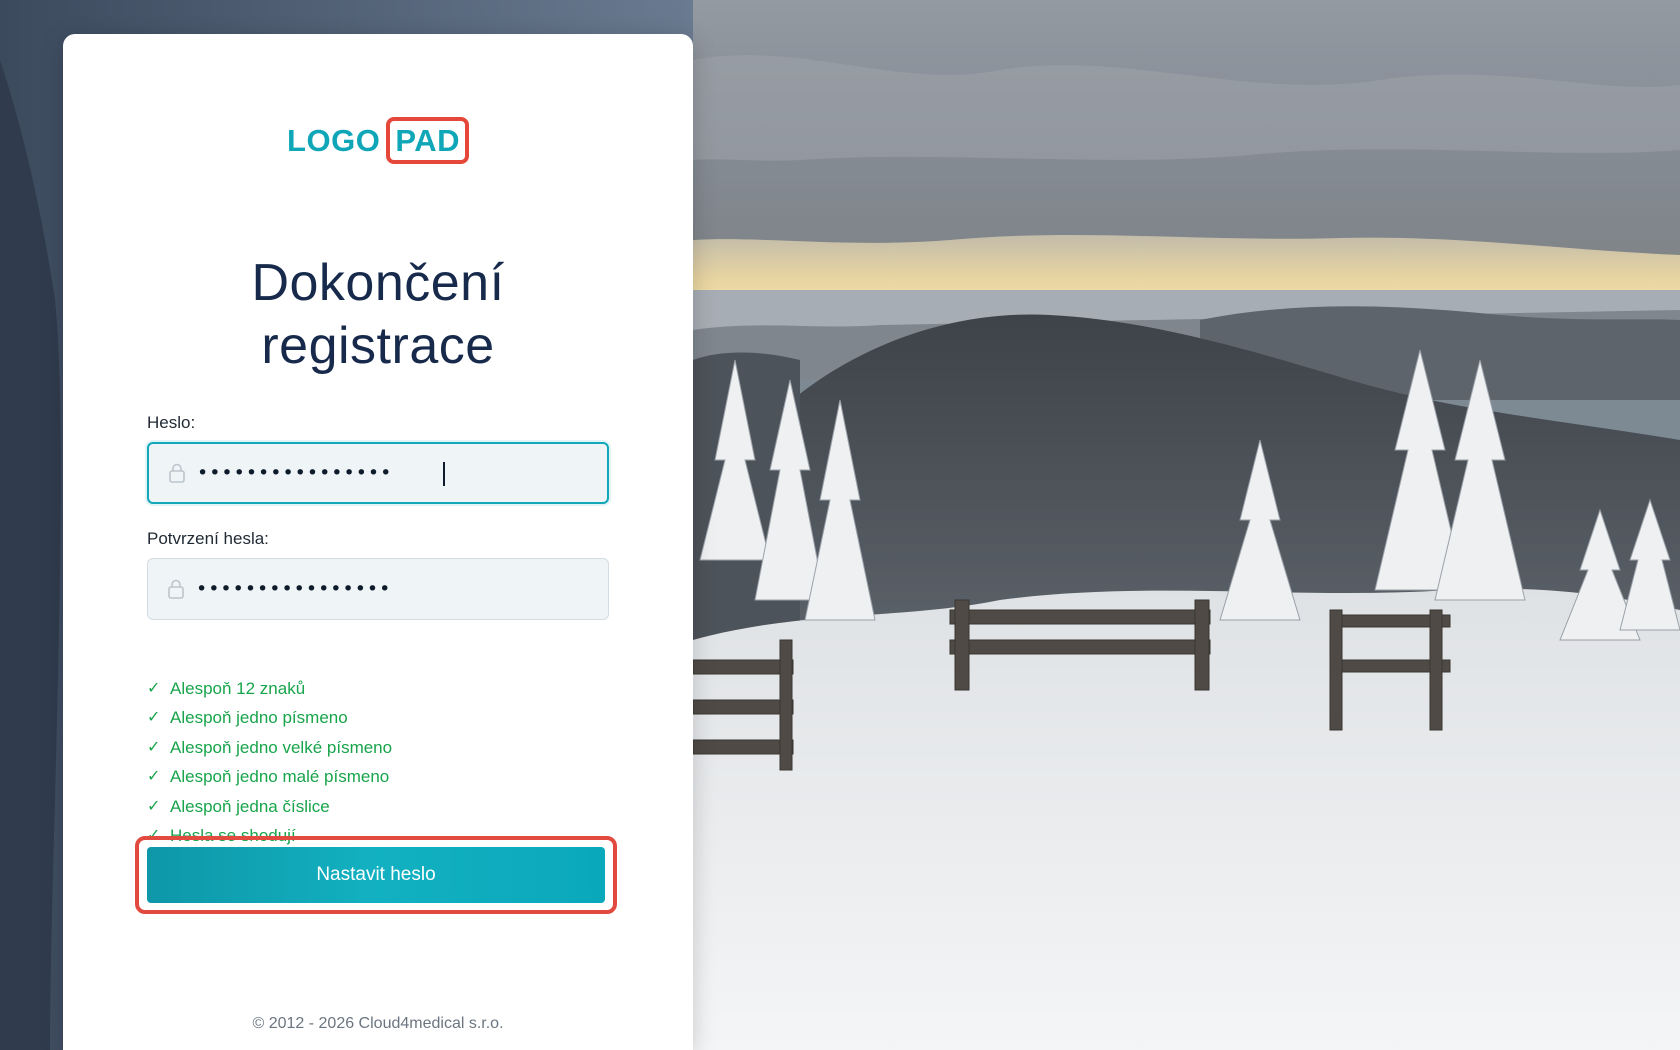 This screenshot has width=1680, height=1050. I want to click on submit-button-highlight: Nastavit heslo, so click(376, 875).